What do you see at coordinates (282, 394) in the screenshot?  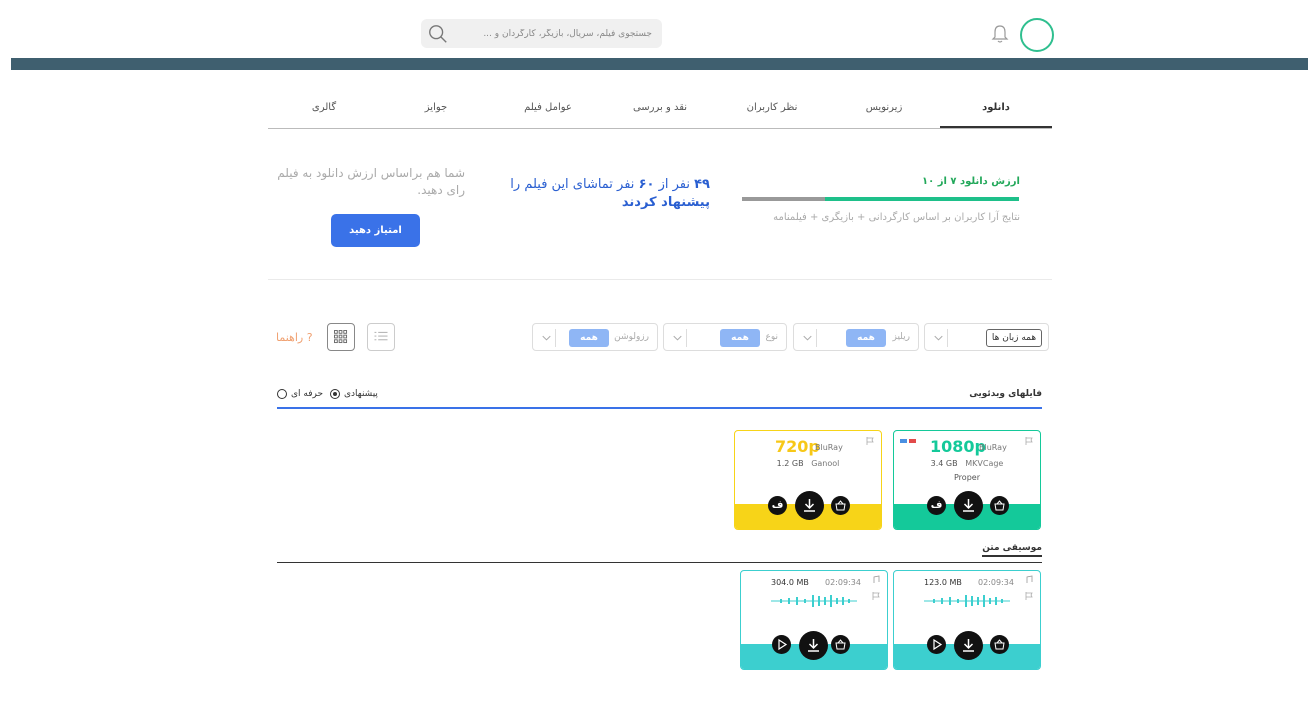 I see `radio-unchecked-icon` at bounding box center [282, 394].